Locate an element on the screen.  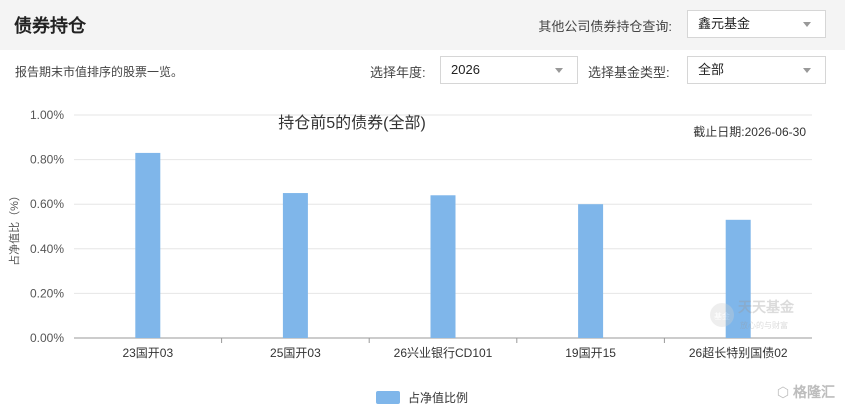
x-tick-label: 26超长特别国债02 is located at coordinates (738, 352).